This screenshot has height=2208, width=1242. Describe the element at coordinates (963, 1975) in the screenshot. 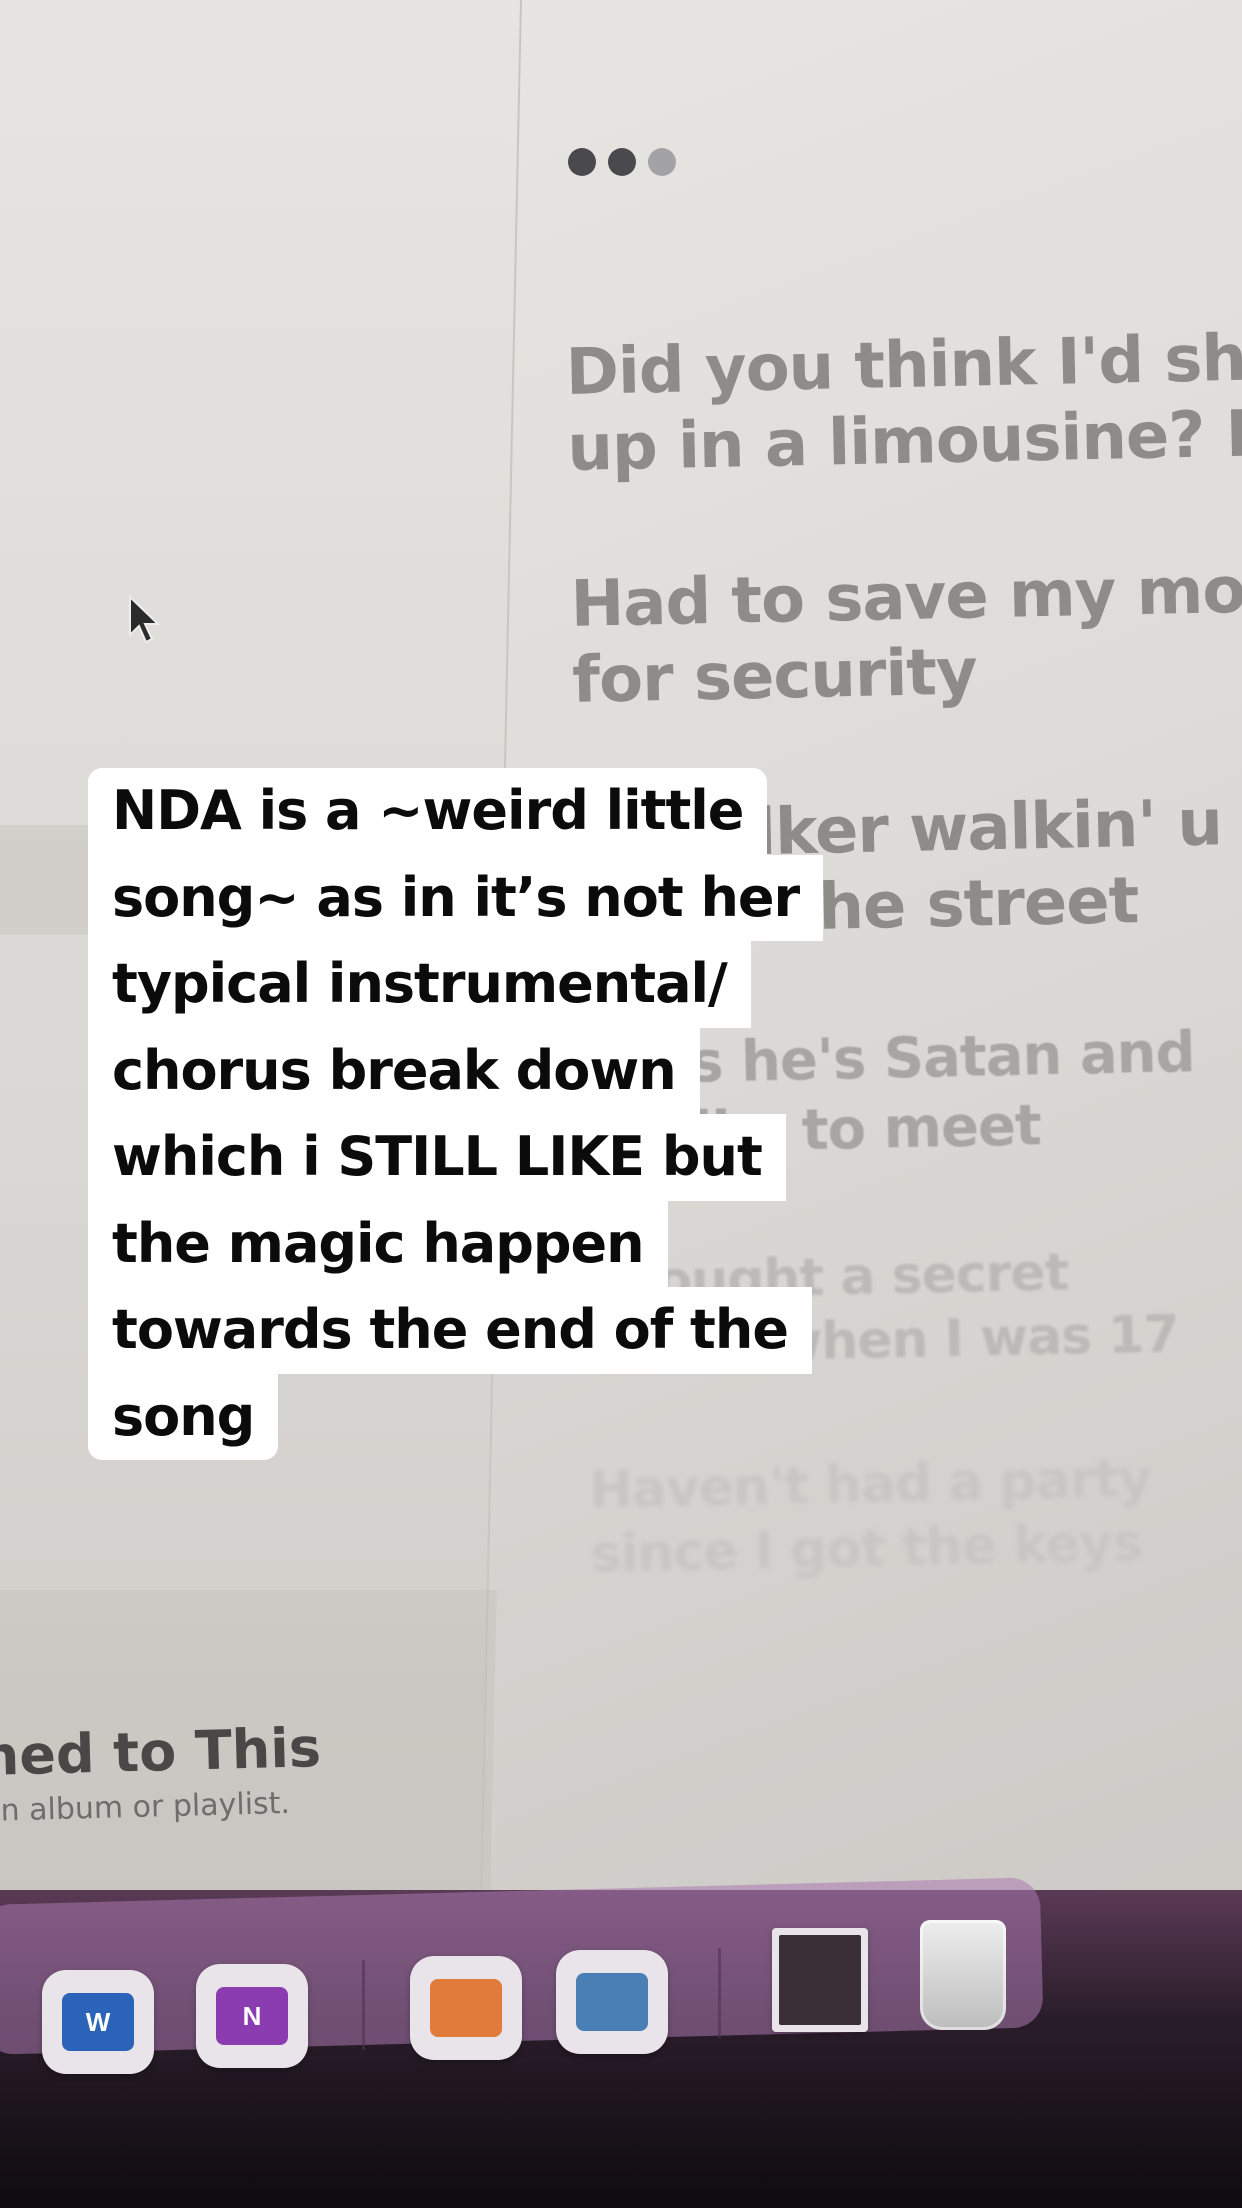

I see `trash-icon` at that location.